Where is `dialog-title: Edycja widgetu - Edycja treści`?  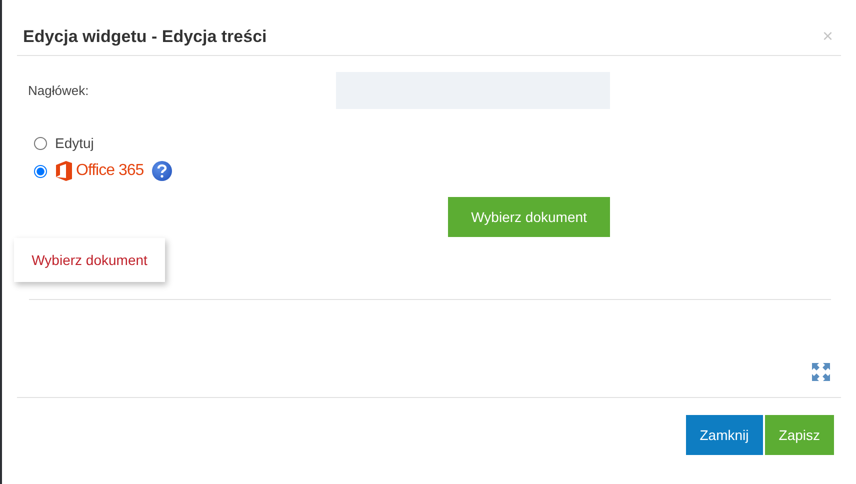 dialog-title: Edycja widgetu - Edycja treści is located at coordinates (145, 36).